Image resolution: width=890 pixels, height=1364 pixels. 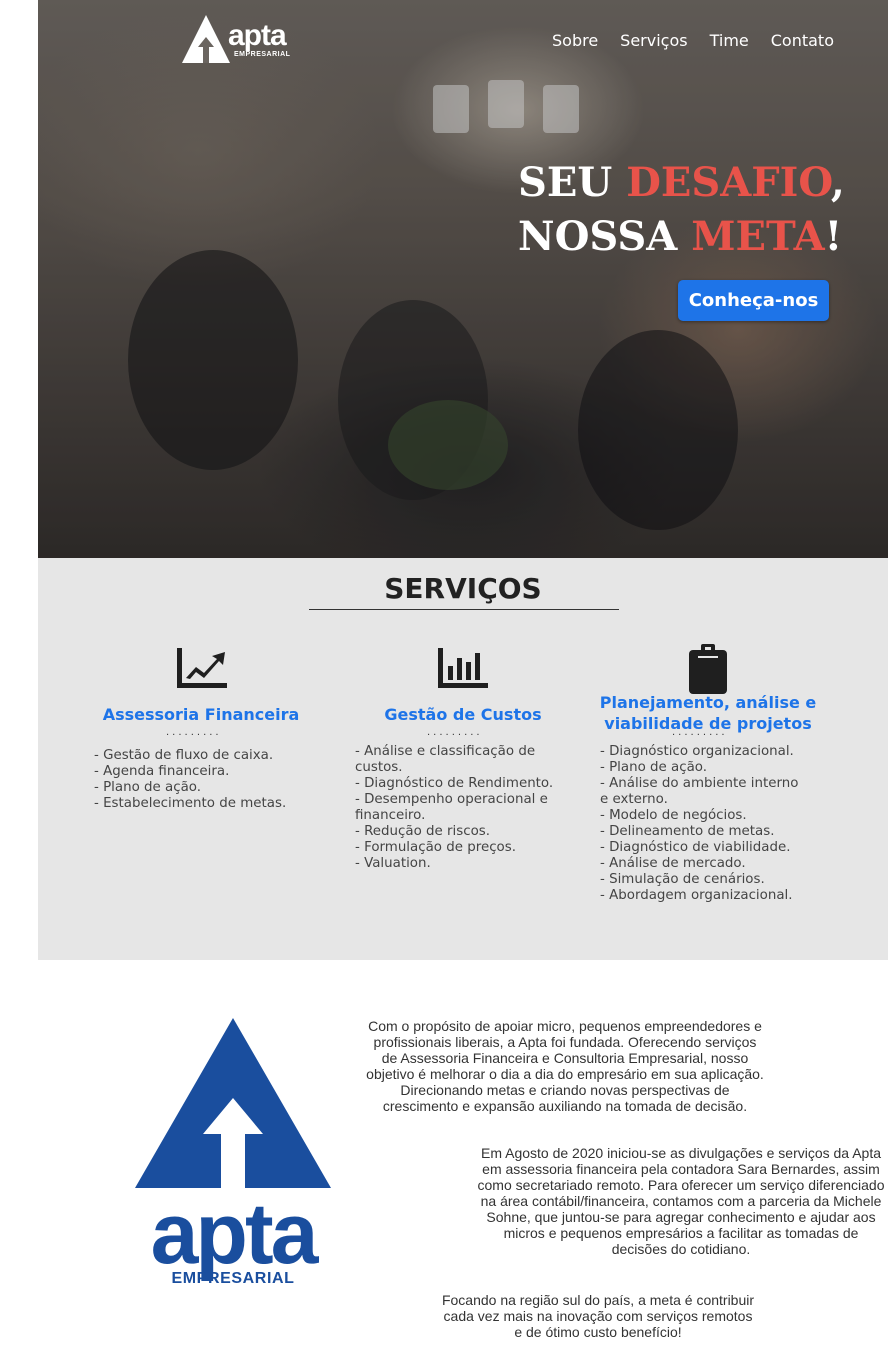 What do you see at coordinates (201, 714) in the screenshot?
I see `service-title: Assessoria Financeira` at bounding box center [201, 714].